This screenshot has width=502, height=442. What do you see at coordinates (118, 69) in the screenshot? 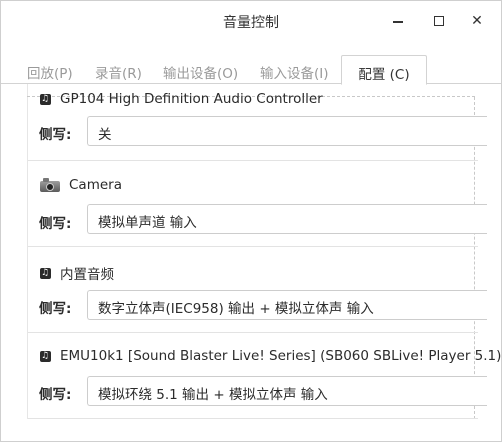
I see `tab-recording: 录音(R)` at bounding box center [118, 69].